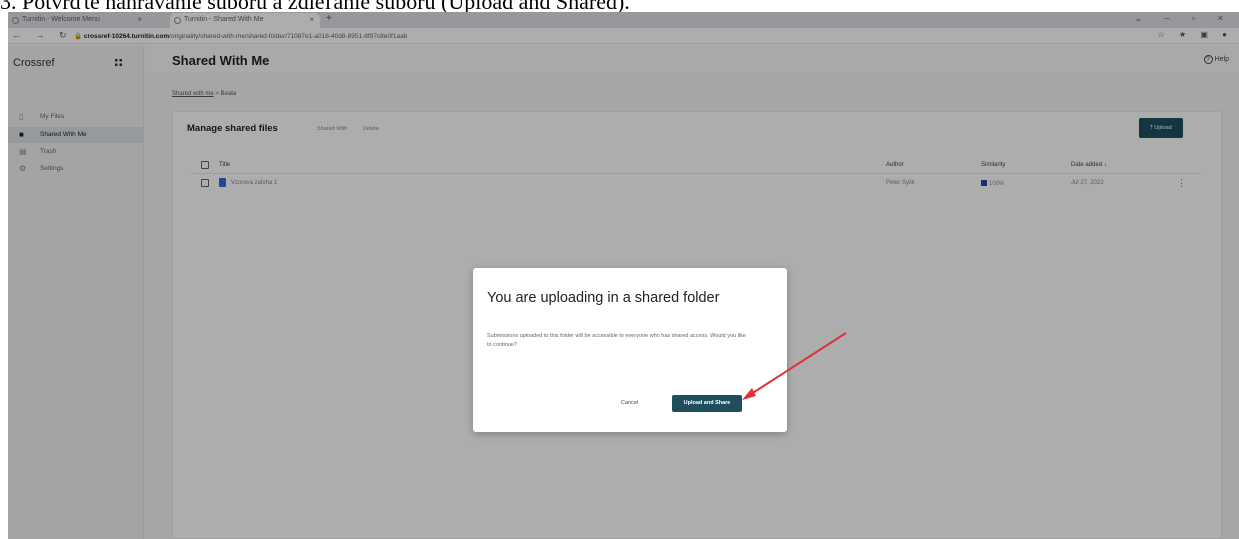 Image resolution: width=1239 pixels, height=539 pixels. What do you see at coordinates (629, 403) in the screenshot?
I see `cancel-button: Cancel` at bounding box center [629, 403].